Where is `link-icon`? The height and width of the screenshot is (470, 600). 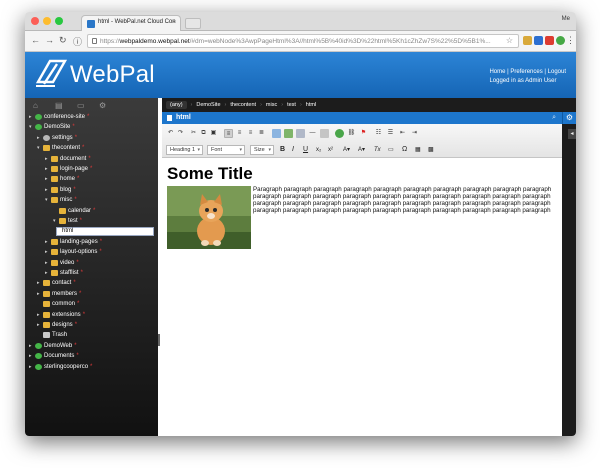 link-icon is located at coordinates (339, 133).